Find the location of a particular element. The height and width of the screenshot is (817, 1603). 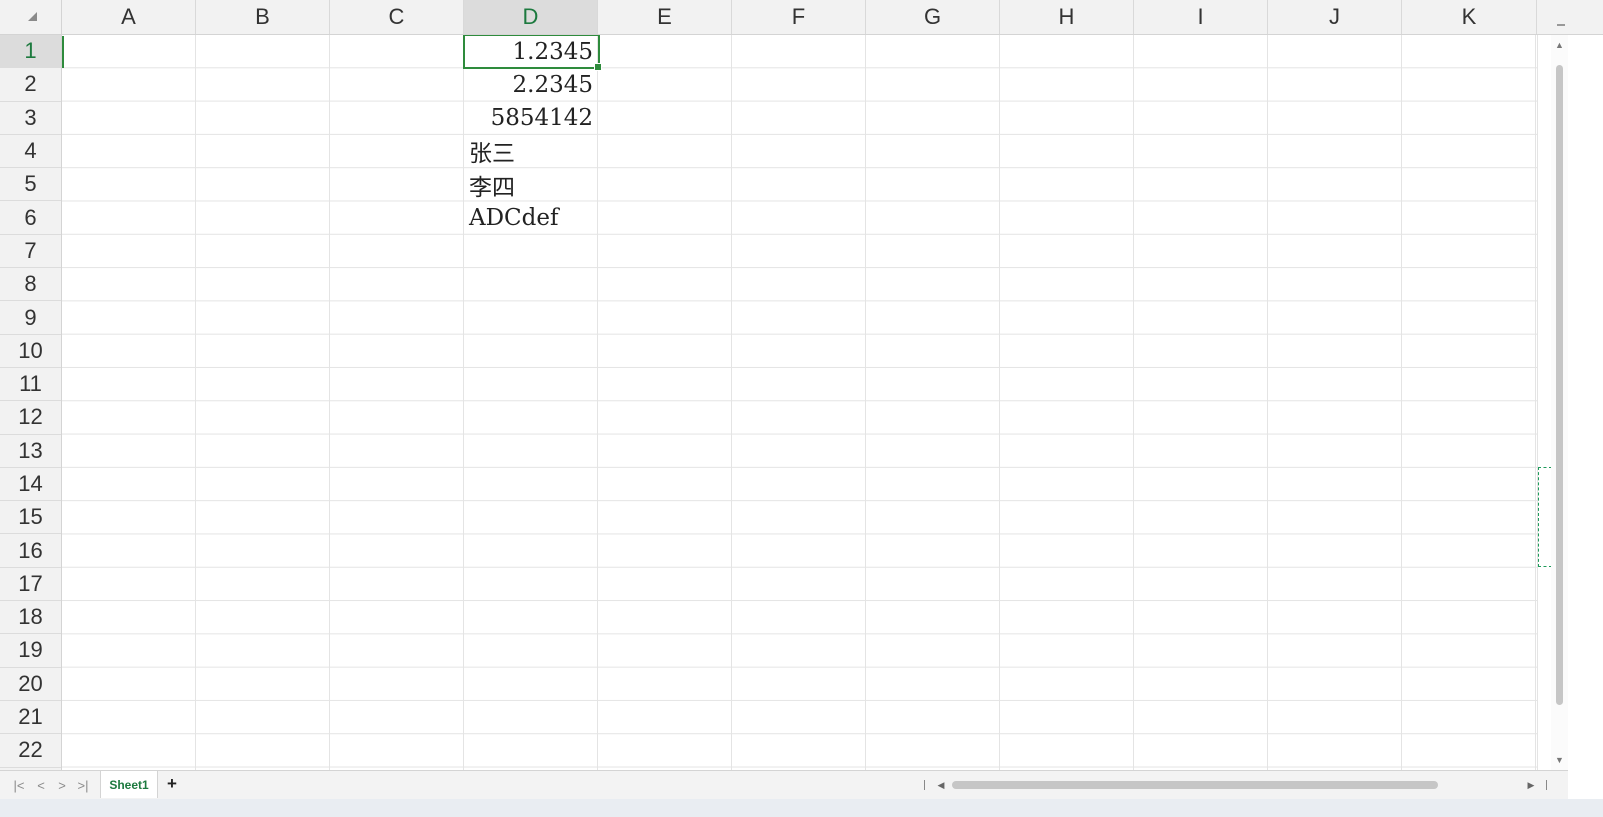

column-header-k: K is located at coordinates (1469, 17).